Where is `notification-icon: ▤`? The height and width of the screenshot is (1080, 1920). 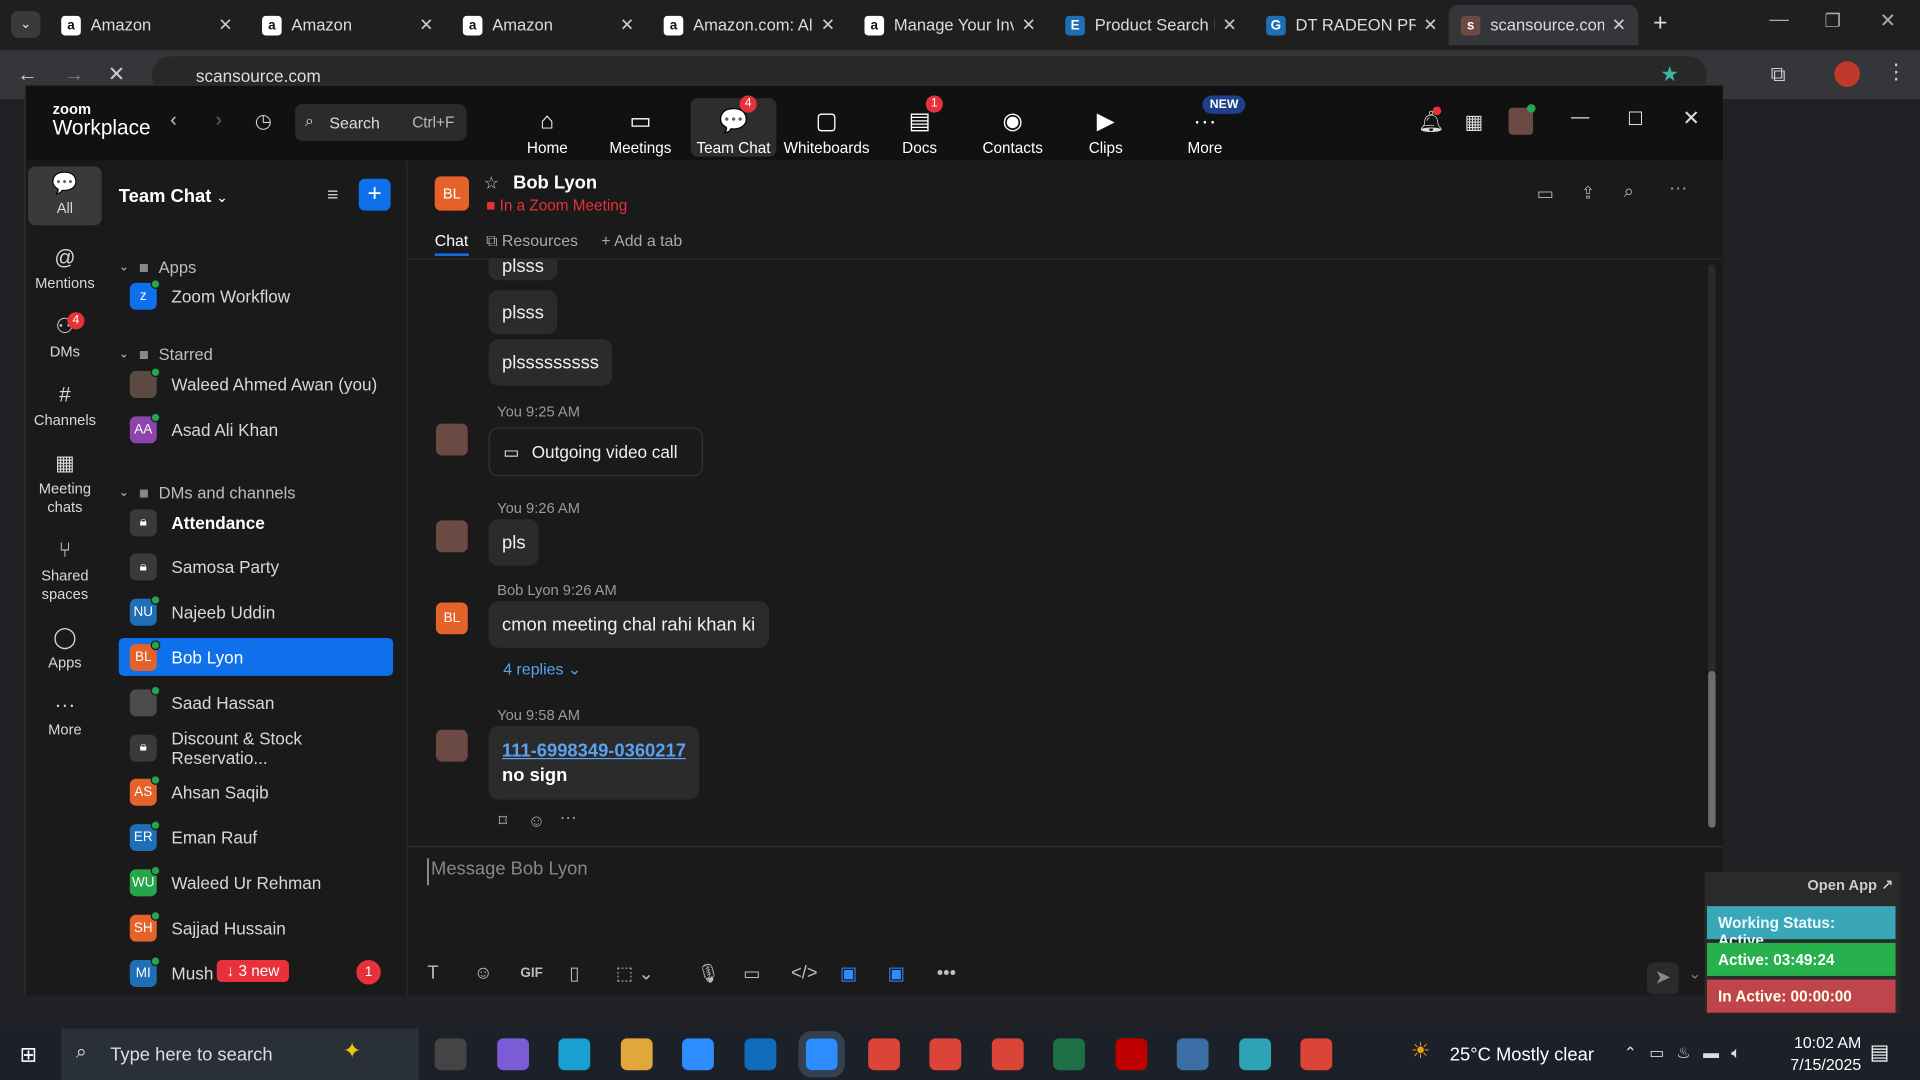
notification-icon: ▤ is located at coordinates (1880, 1053).